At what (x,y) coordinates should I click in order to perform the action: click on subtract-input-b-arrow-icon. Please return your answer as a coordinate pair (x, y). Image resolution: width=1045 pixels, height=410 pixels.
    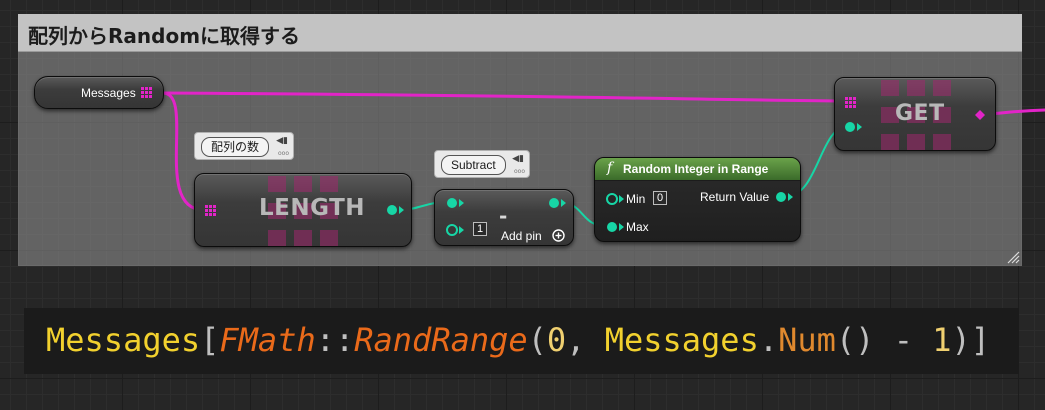
    Looking at the image, I should click on (461, 230).